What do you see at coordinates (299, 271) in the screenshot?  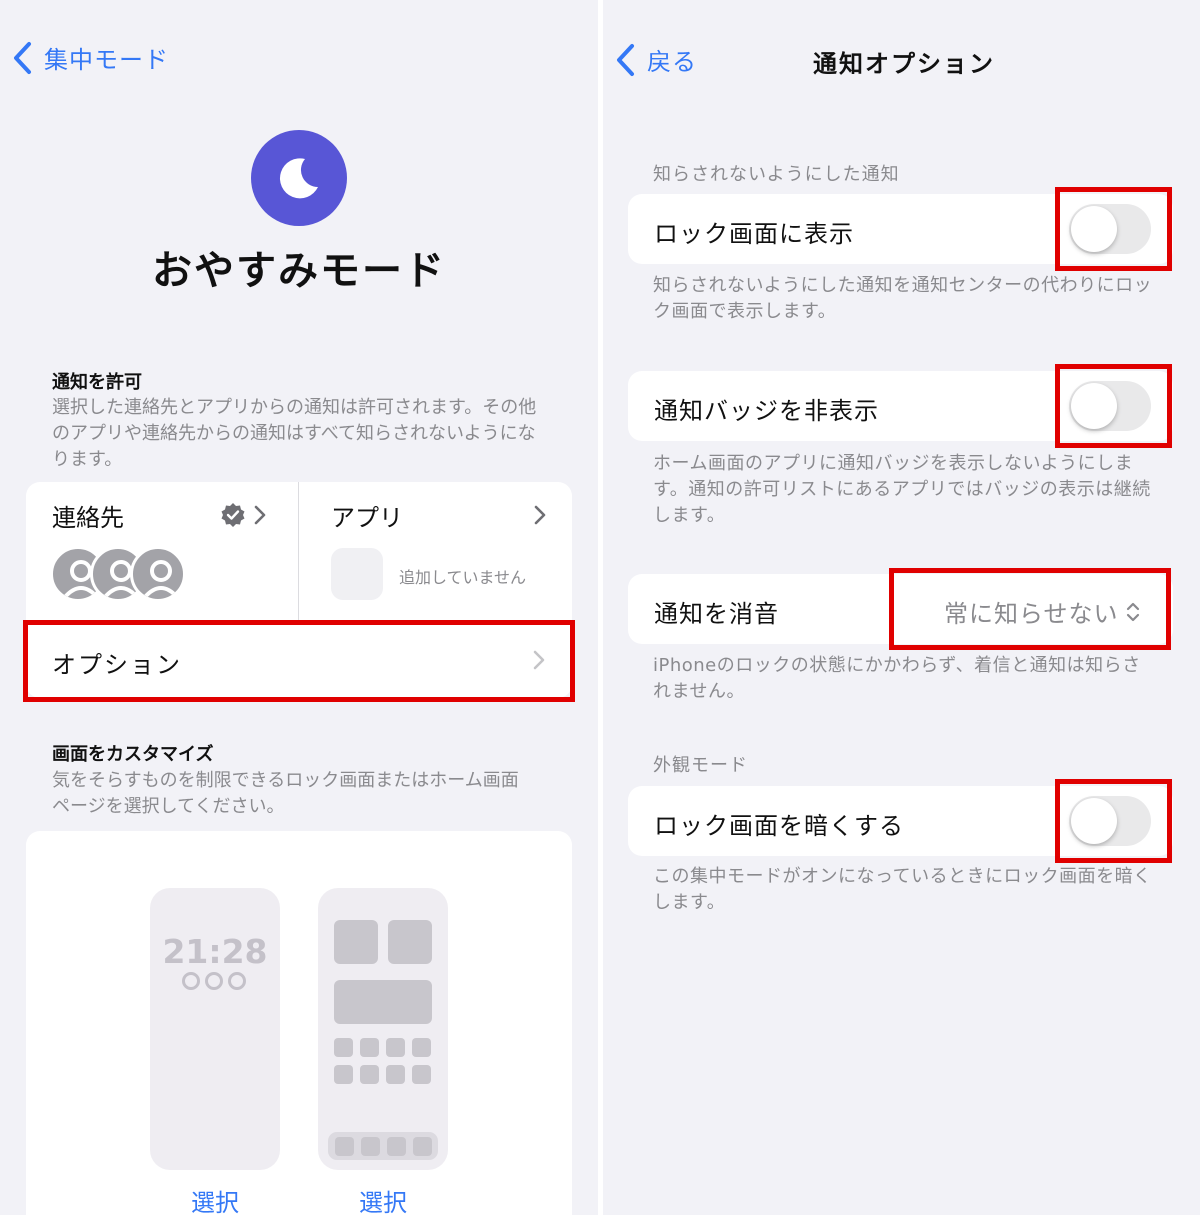 I see `focus-title: おやすみモード` at bounding box center [299, 271].